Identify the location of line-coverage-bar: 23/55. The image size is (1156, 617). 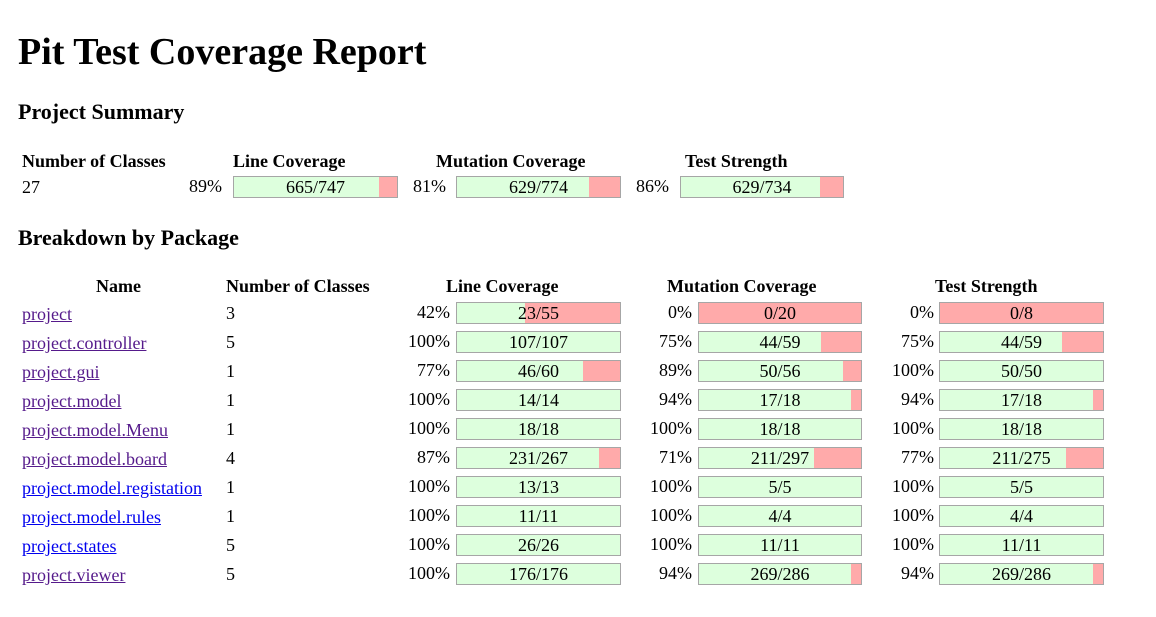
(538, 313).